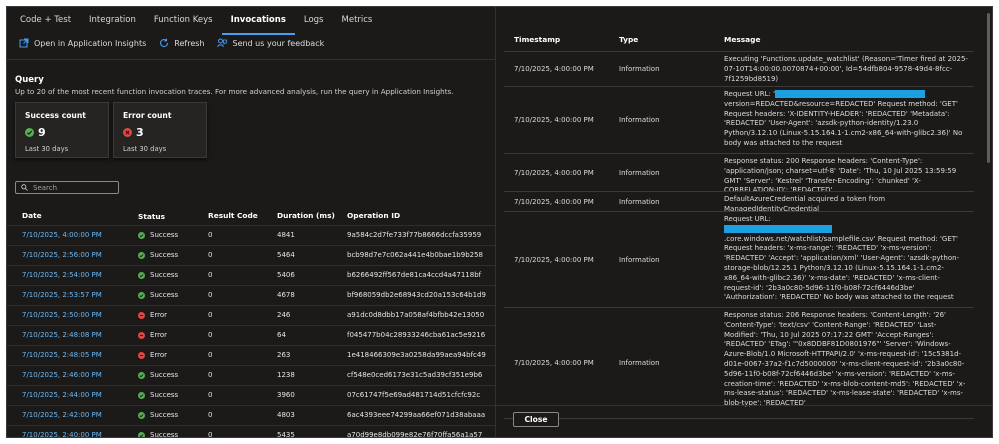 This screenshot has height=444, width=999. I want to click on trace-table-header: Timestamp Type Message, so click(739, 40).